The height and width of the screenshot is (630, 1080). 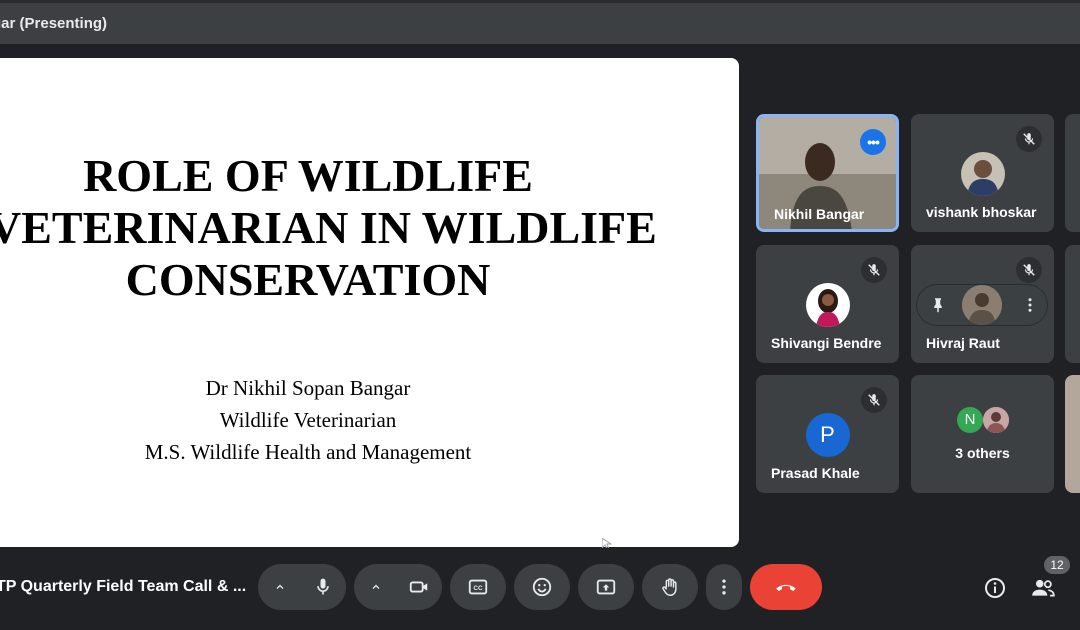 What do you see at coordinates (308, 420) in the screenshot?
I see `slide-role: Wildlife Veterinarian` at bounding box center [308, 420].